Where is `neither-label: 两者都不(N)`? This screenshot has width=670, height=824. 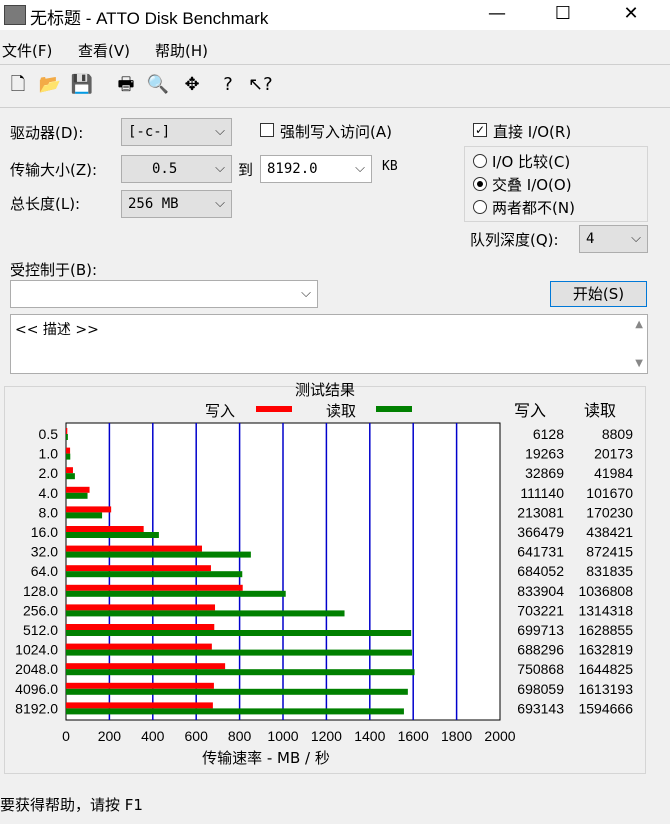 neither-label: 两者都不(N) is located at coordinates (533, 208).